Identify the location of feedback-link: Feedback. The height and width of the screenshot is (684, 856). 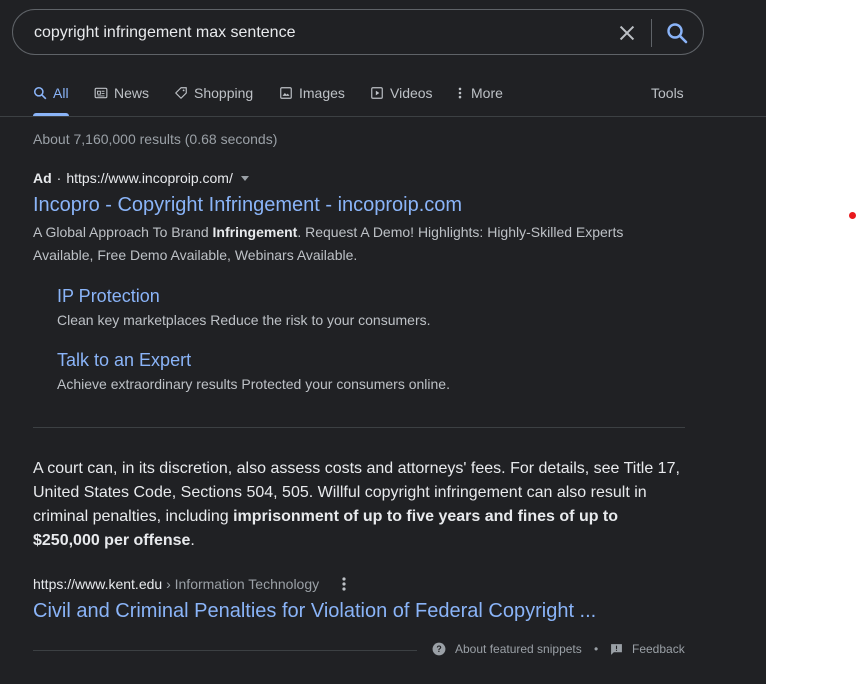
(647, 649).